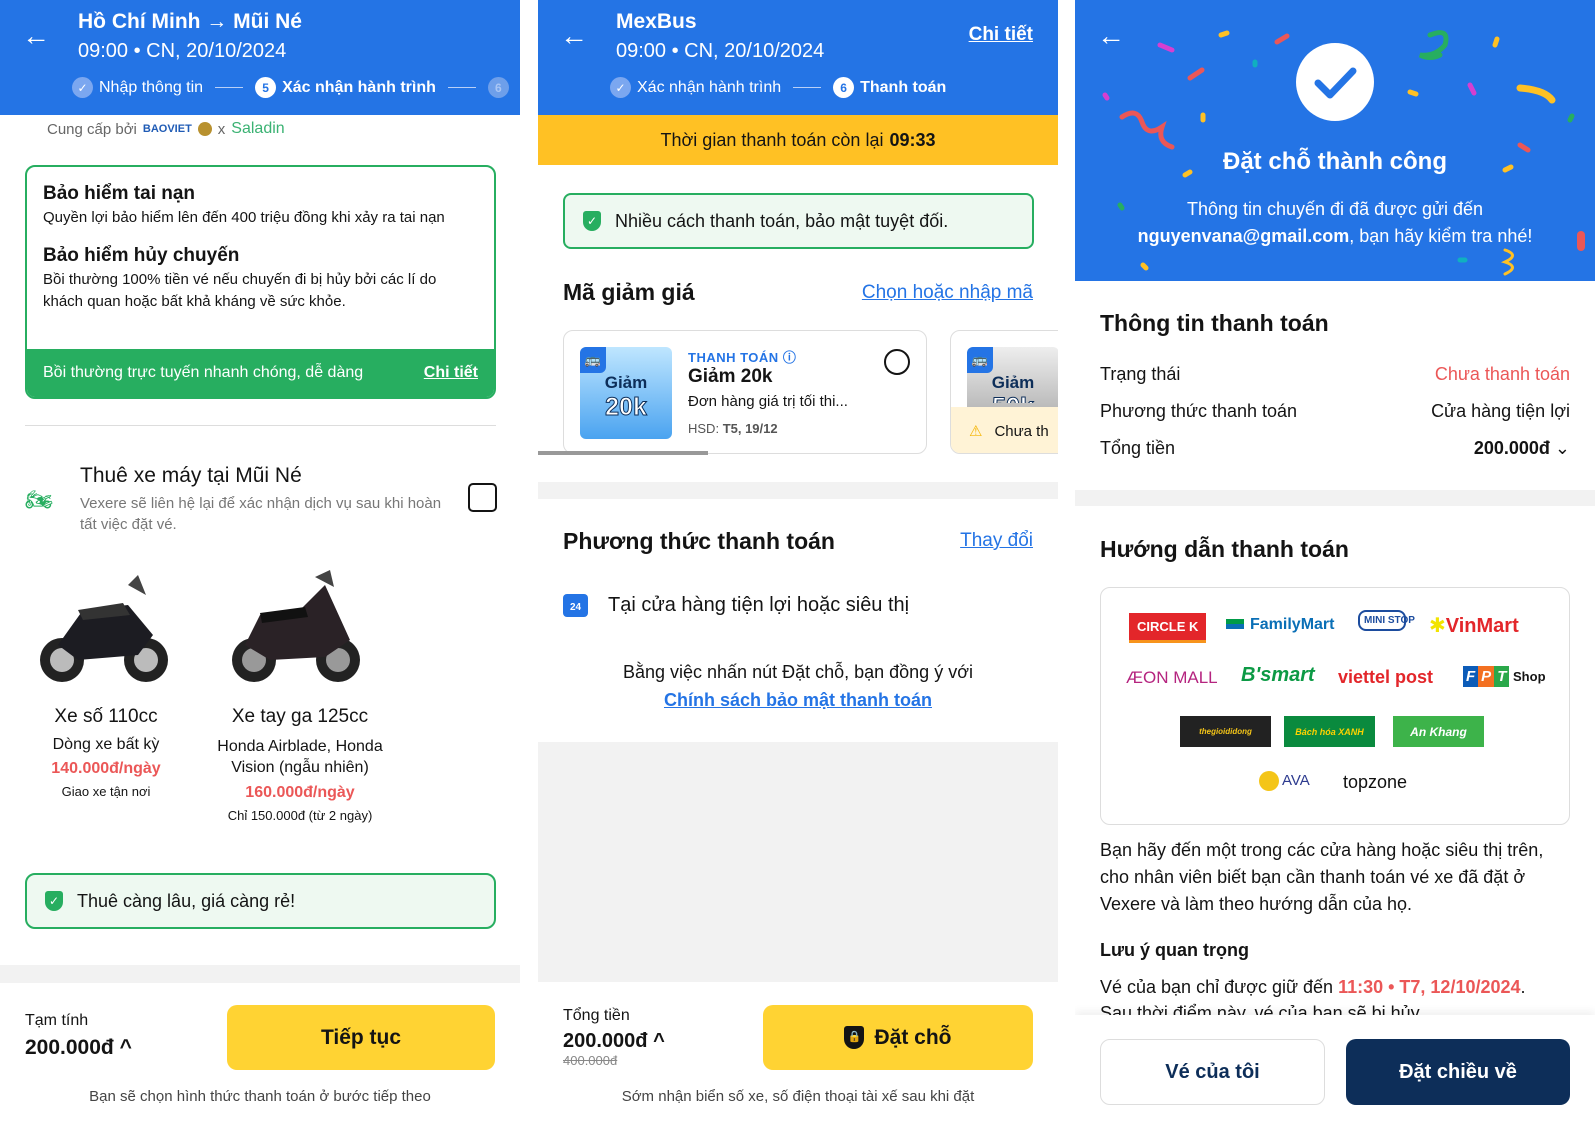 The image size is (1595, 1125). I want to click on step-number: 6, so click(498, 87).